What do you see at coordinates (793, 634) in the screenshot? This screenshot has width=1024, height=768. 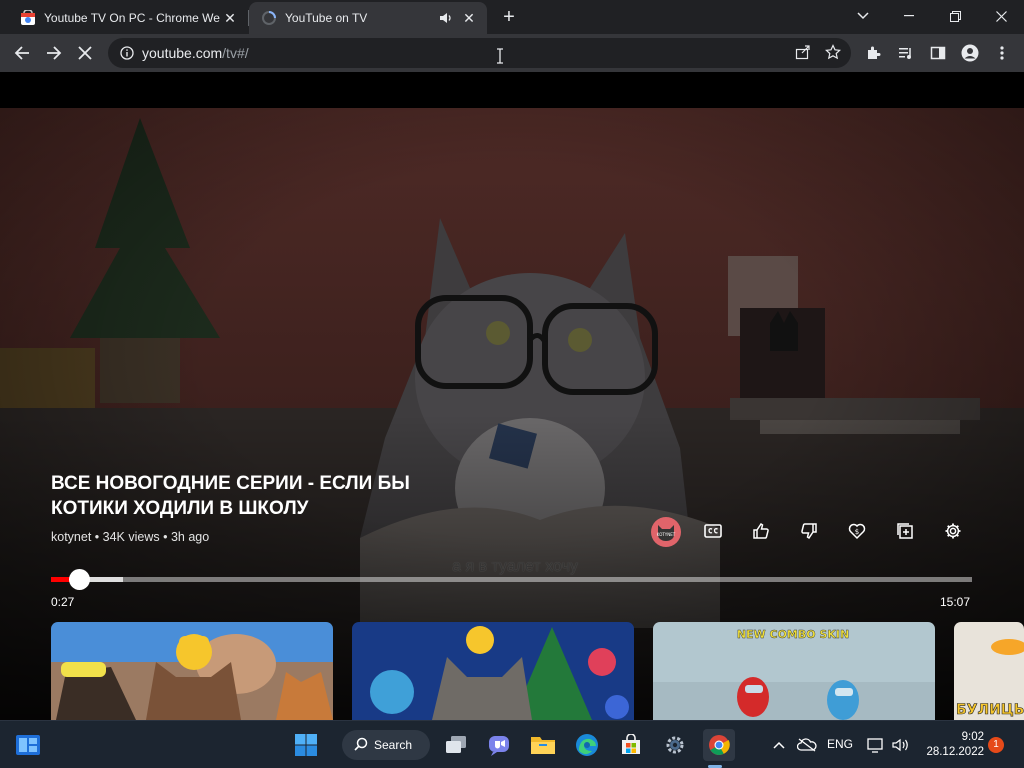 I see `thumbnail-caption: NEW COMBO SKIN` at bounding box center [793, 634].